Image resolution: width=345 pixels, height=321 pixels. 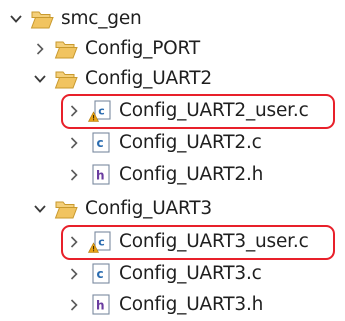 I want to click on tree-item-label: Config_UART3.c, so click(x=190, y=273).